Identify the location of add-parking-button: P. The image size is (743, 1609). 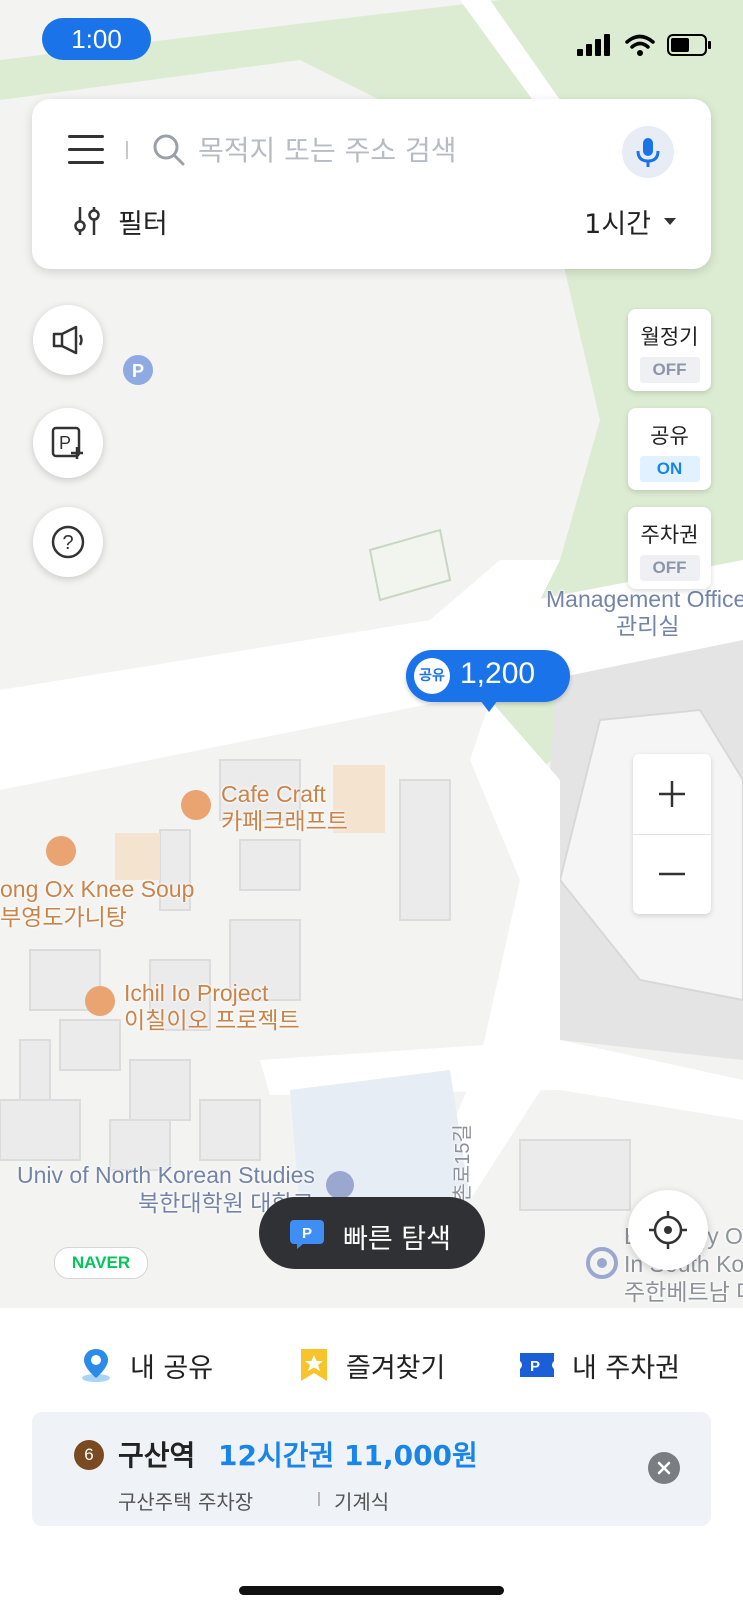
(68, 443).